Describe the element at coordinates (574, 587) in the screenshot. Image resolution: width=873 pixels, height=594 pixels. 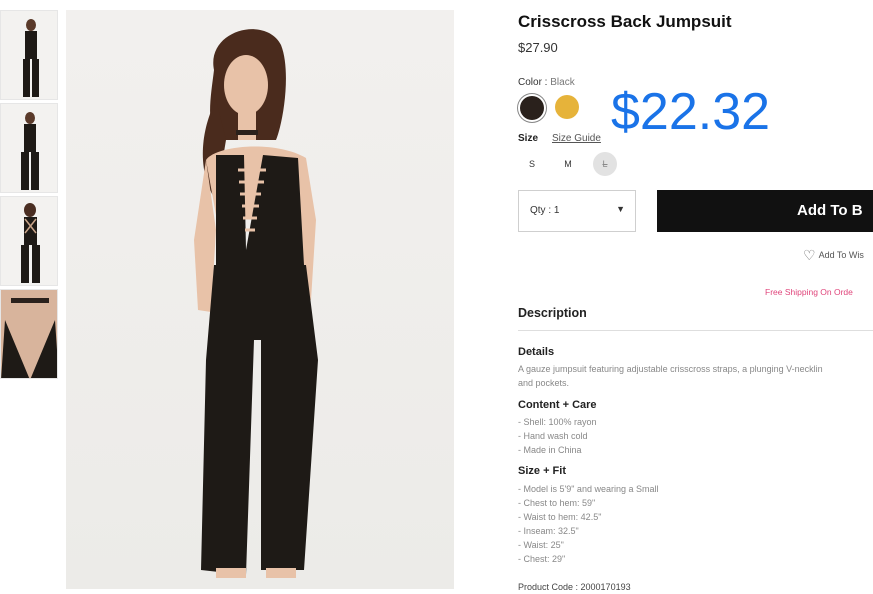
I see `product-code: Product Code : 2000170193` at that location.